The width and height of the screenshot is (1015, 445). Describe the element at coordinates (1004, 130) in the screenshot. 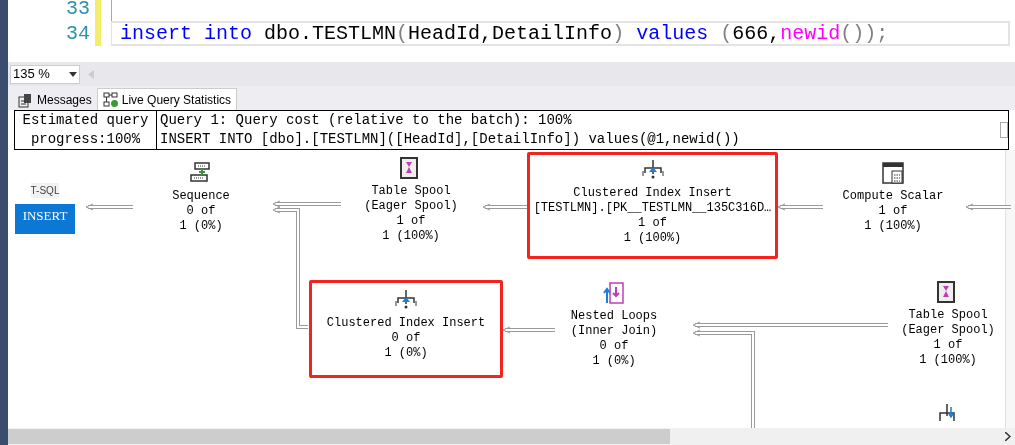

I see `scroll-handle` at that location.